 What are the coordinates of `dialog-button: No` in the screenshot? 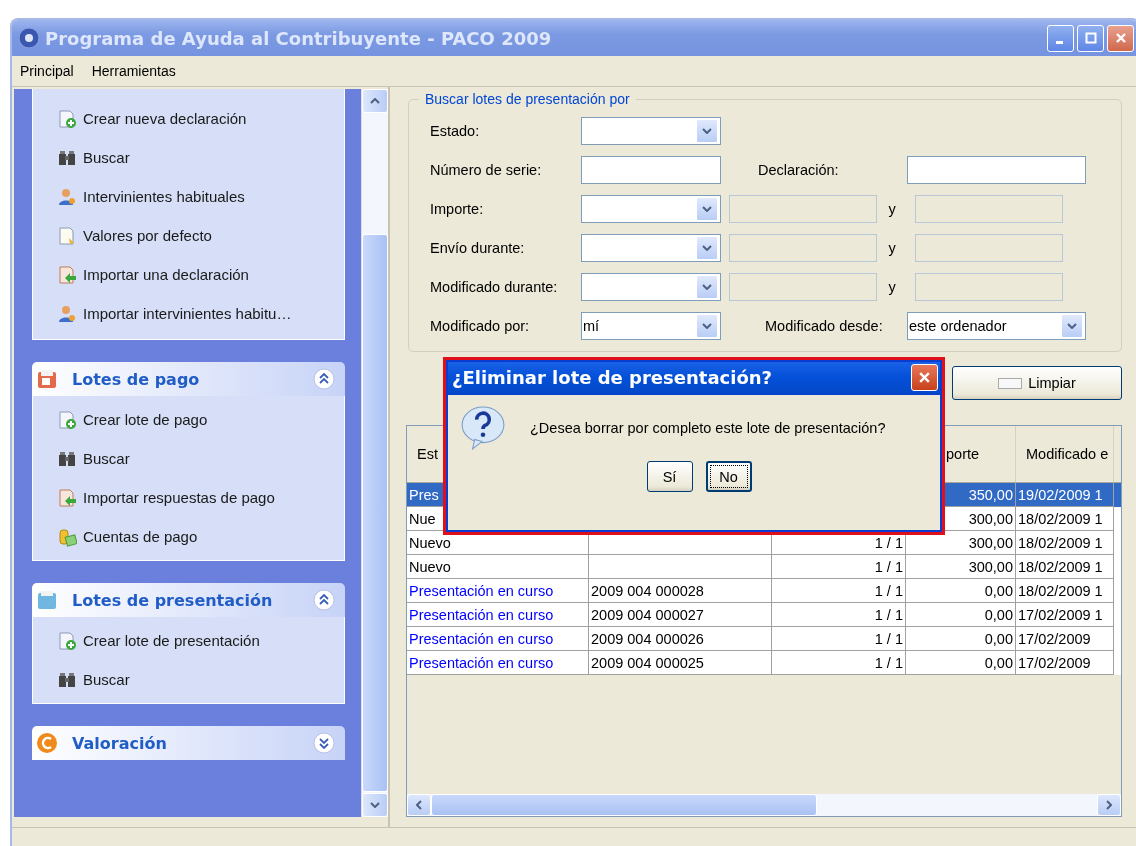 It's located at (728, 476).